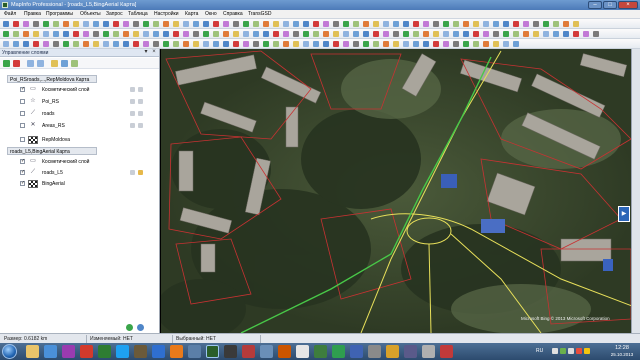 The width and height of the screenshot is (640, 360). What do you see at coordinates (140, 172) in the screenshot?
I see `selectable-icon` at bounding box center [140, 172].